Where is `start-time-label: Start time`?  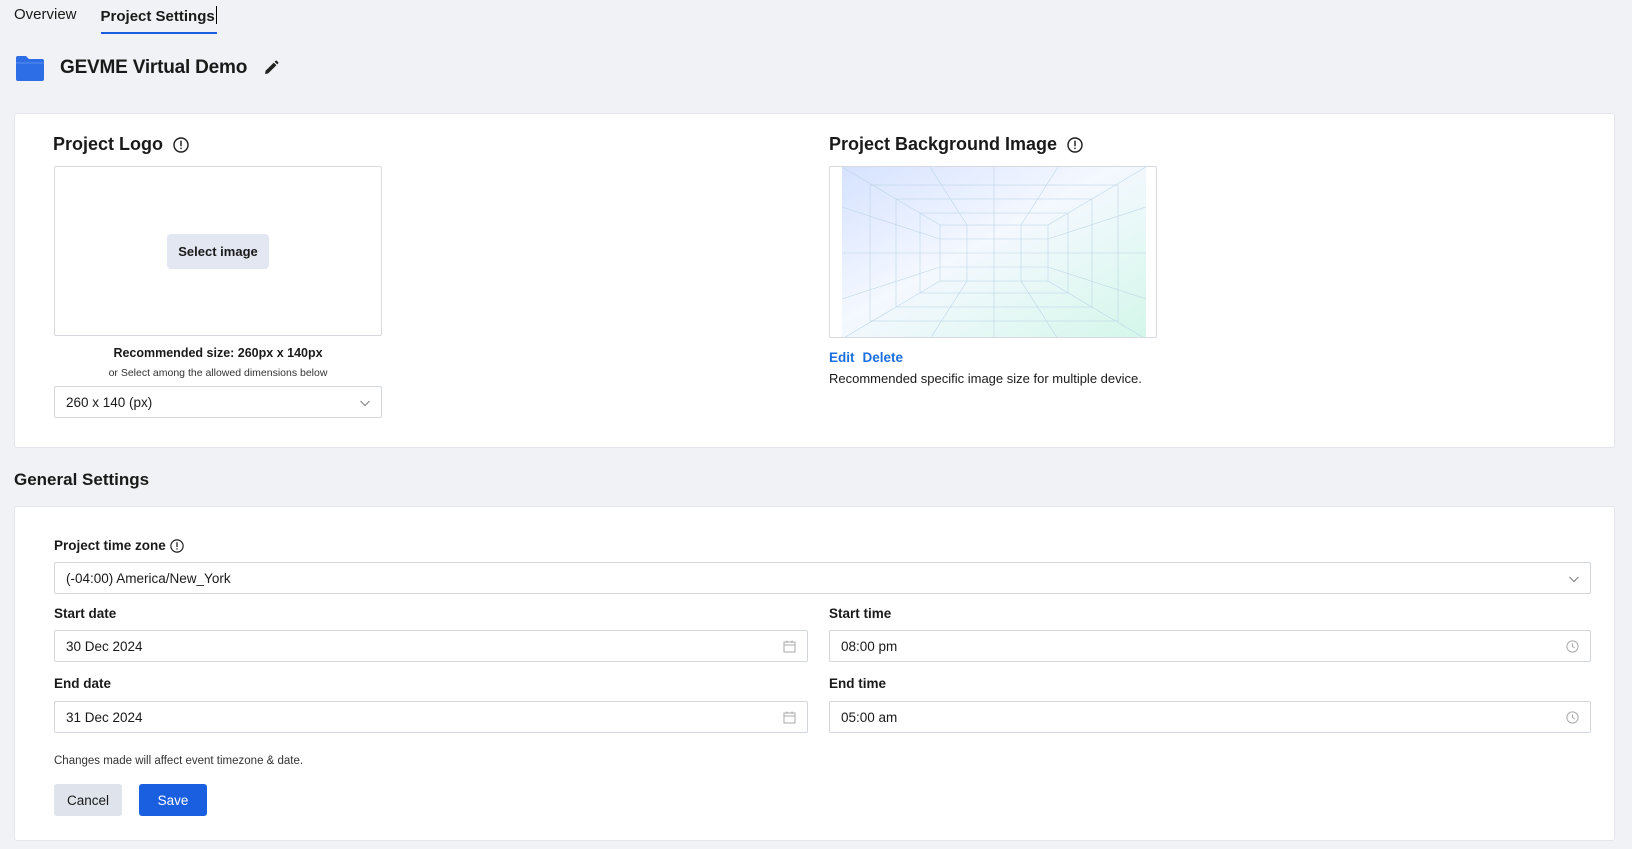
start-time-label: Start time is located at coordinates (860, 613).